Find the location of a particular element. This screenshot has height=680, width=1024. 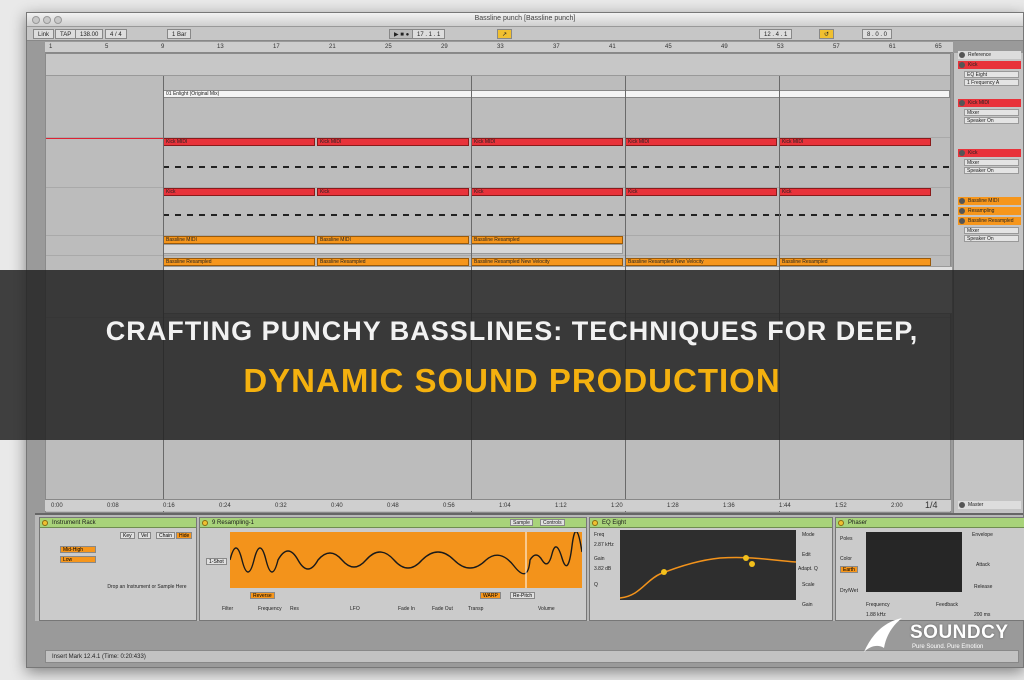

time-tick: 1:44 is located at coordinates (785, 506).